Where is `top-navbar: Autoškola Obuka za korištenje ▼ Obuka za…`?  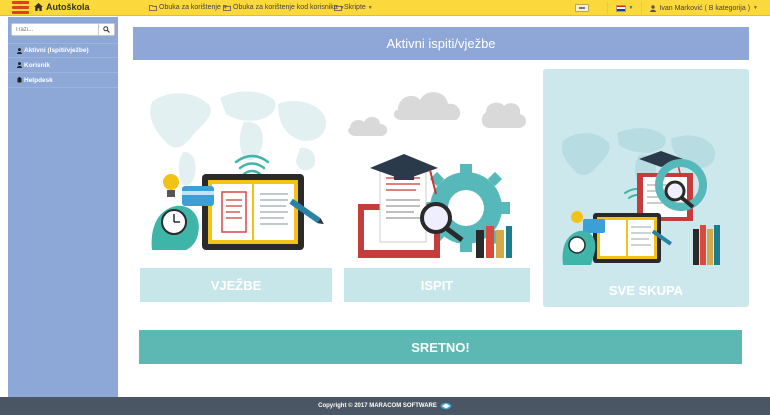
top-navbar: Autoškola Obuka za korištenje ▼ Obuka za… is located at coordinates (385, 8).